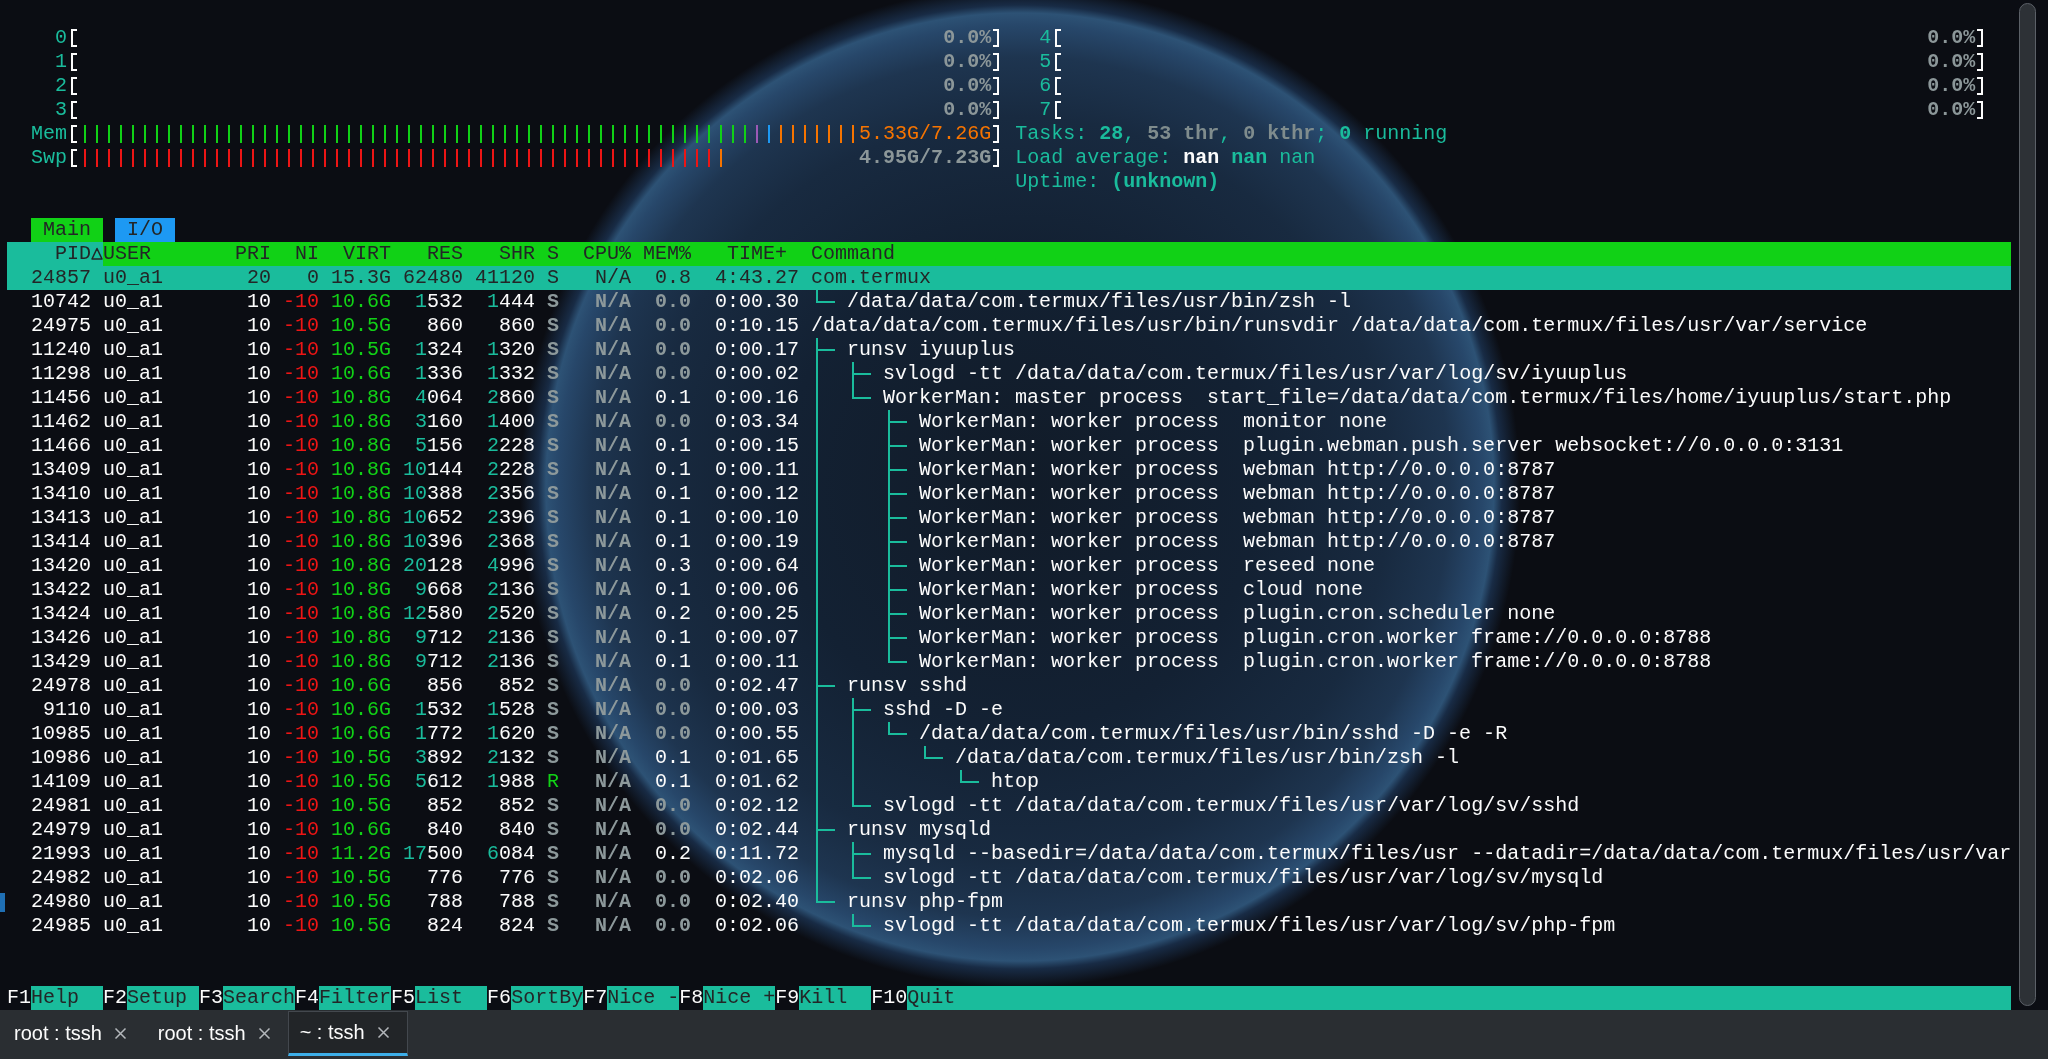 This screenshot has height=1059, width=2048. I want to click on function-key-button: Help, so click(67, 998).